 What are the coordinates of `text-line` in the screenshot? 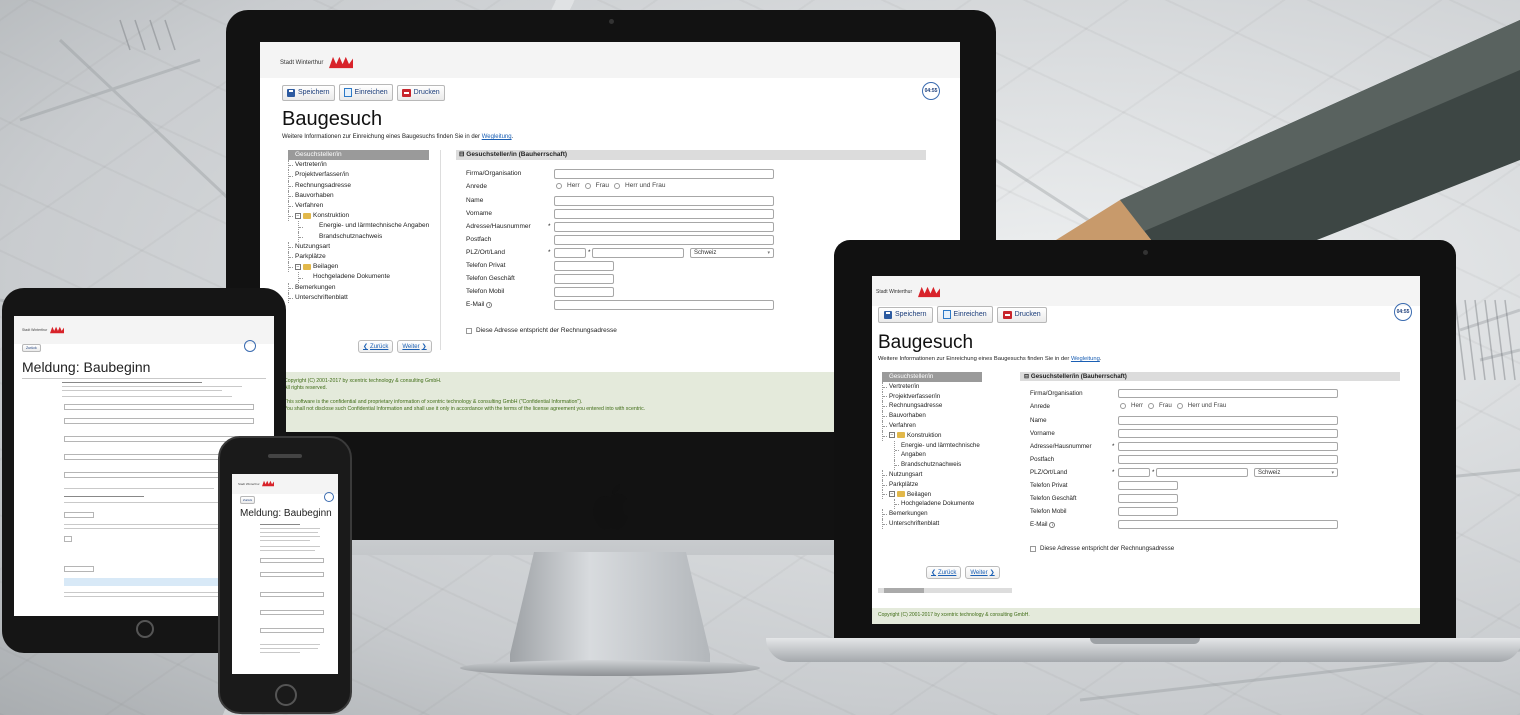 It's located at (142, 390).